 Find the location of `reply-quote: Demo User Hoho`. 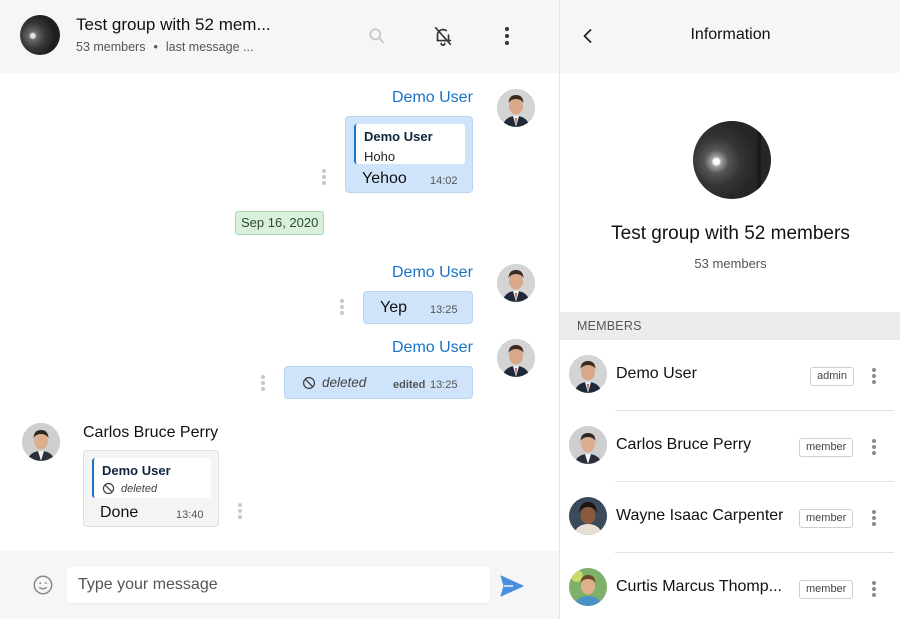

reply-quote: Demo User Hoho is located at coordinates (409, 144).